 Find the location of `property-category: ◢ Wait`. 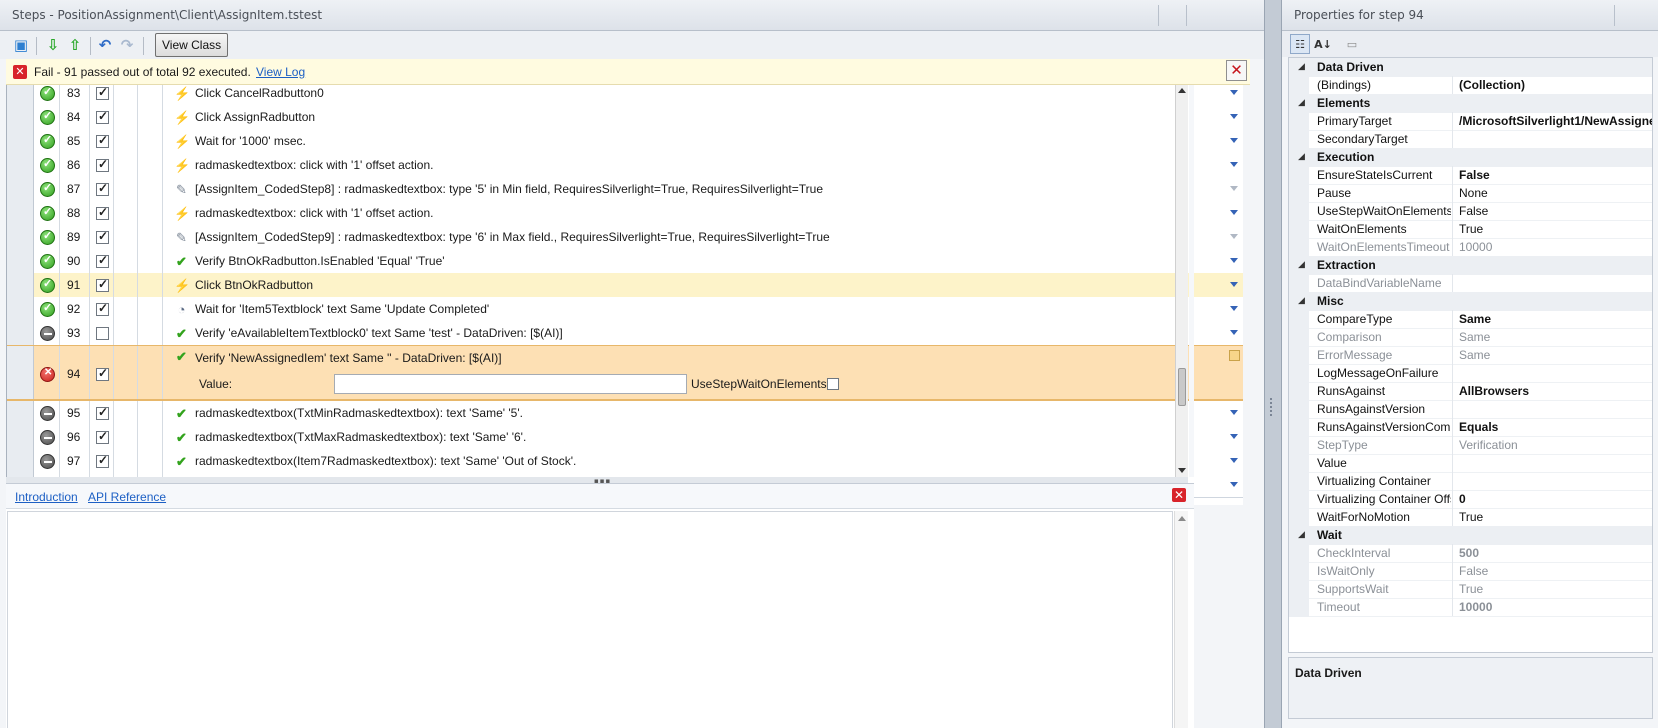

property-category: ◢ Wait is located at coordinates (1470, 535).